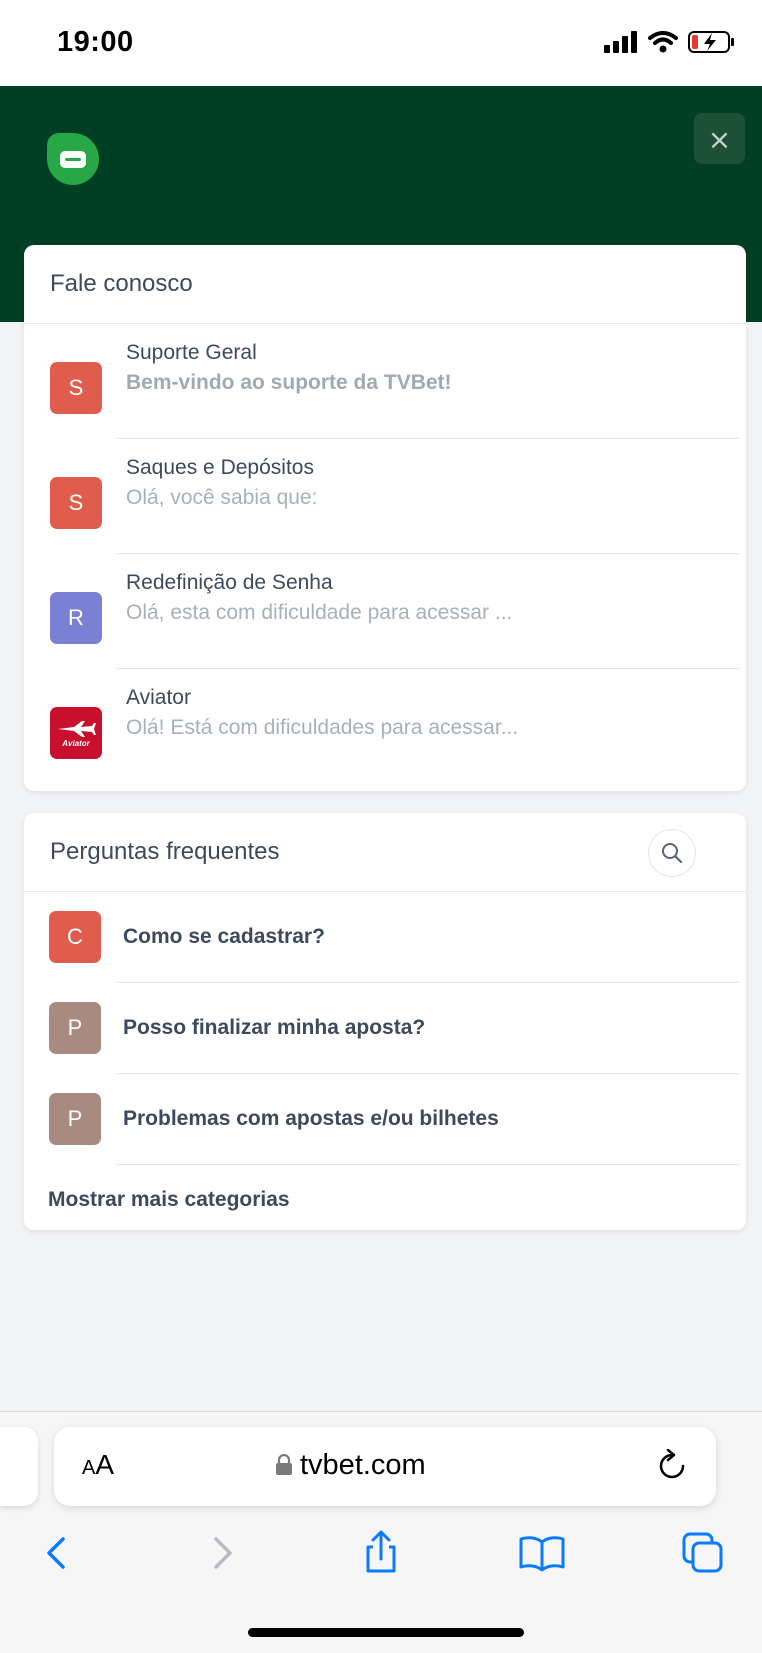 Image resolution: width=762 pixels, height=1653 pixels. I want to click on tabs-icon, so click(702, 1552).